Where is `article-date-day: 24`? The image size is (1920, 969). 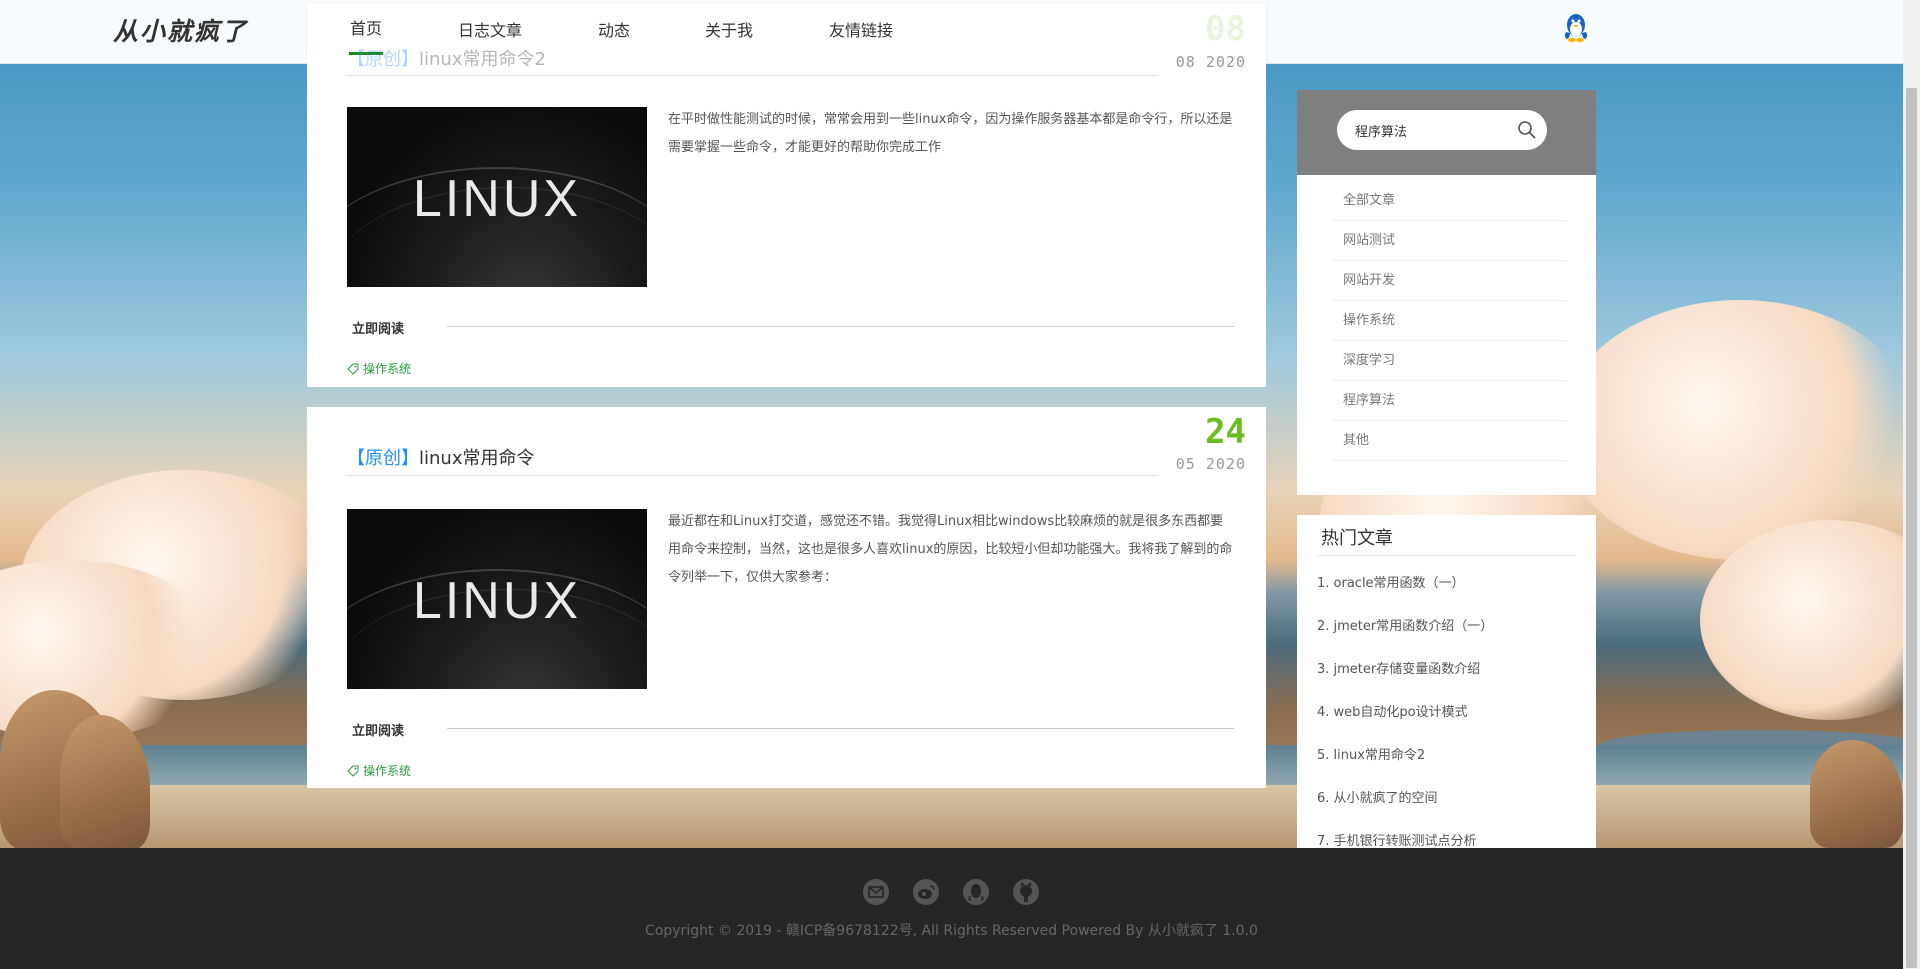
article-date-day: 24 is located at coordinates (1225, 432).